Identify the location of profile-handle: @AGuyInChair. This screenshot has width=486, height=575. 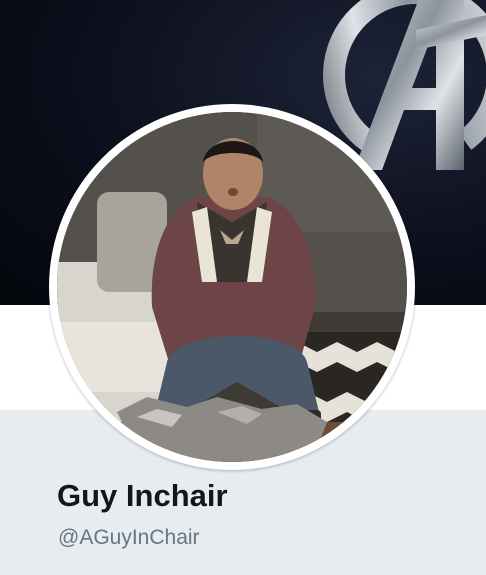
(129, 538).